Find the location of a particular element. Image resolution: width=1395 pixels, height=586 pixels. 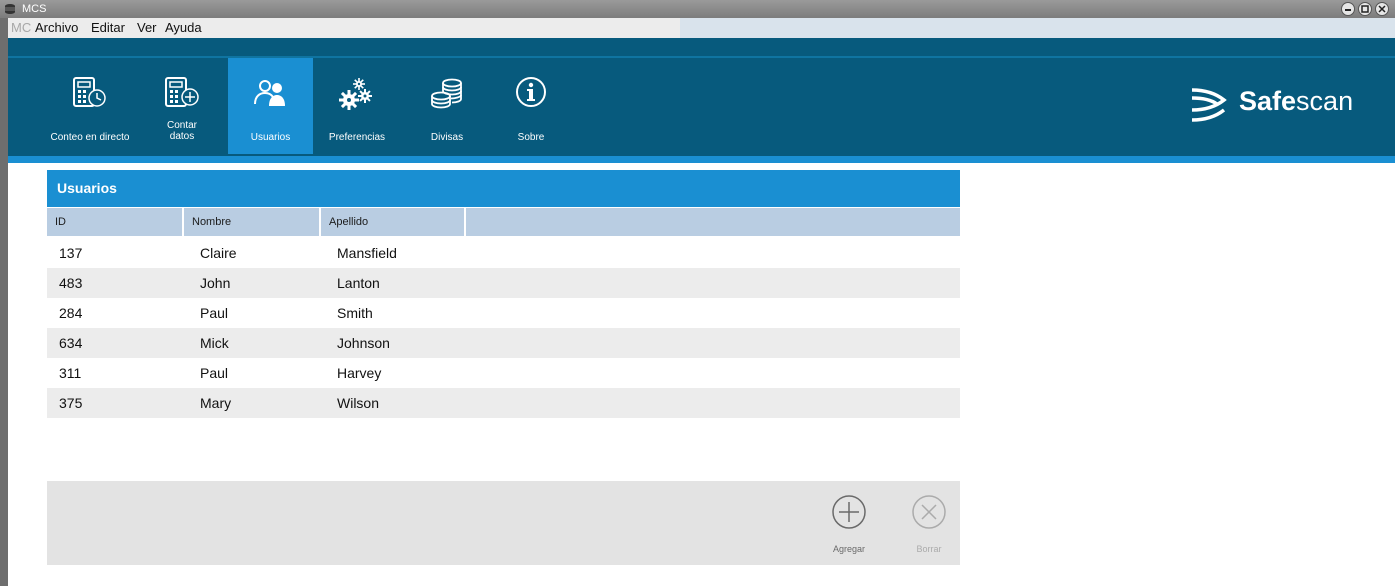

column-header-id: ID is located at coordinates (115, 222).